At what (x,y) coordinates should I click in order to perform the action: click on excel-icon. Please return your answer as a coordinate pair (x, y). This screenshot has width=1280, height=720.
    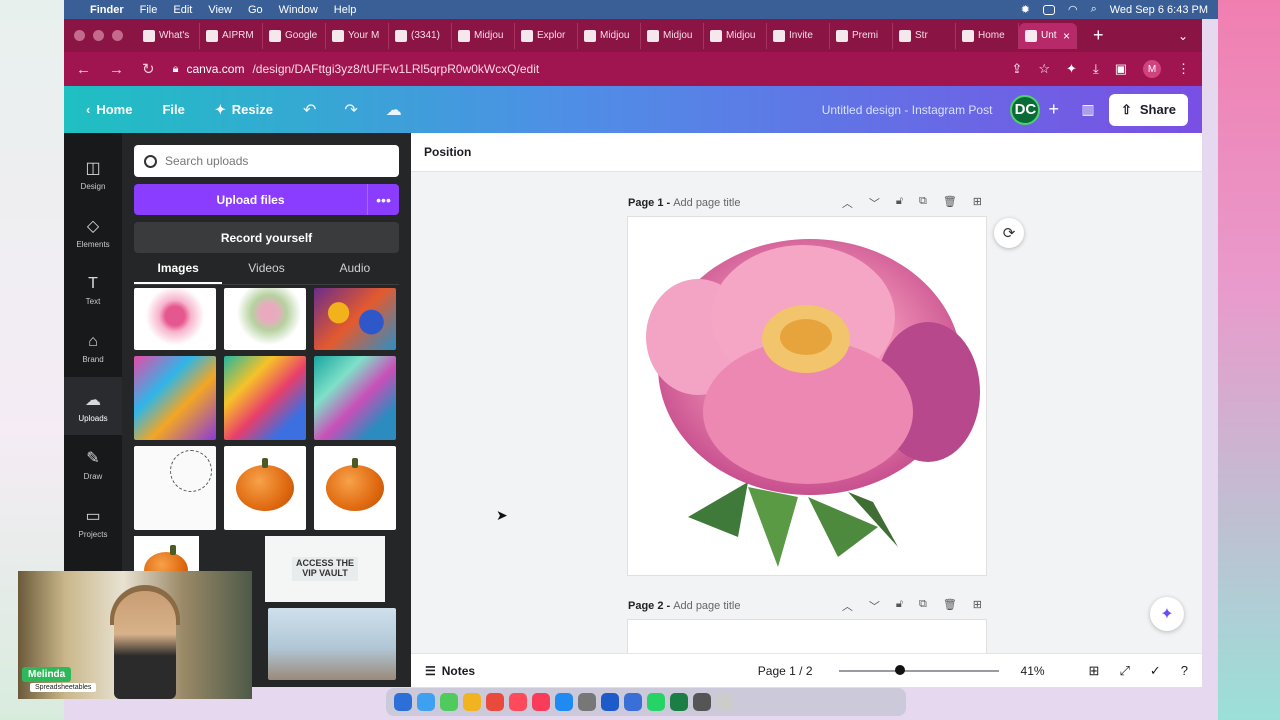
    Looking at the image, I should click on (679, 702).